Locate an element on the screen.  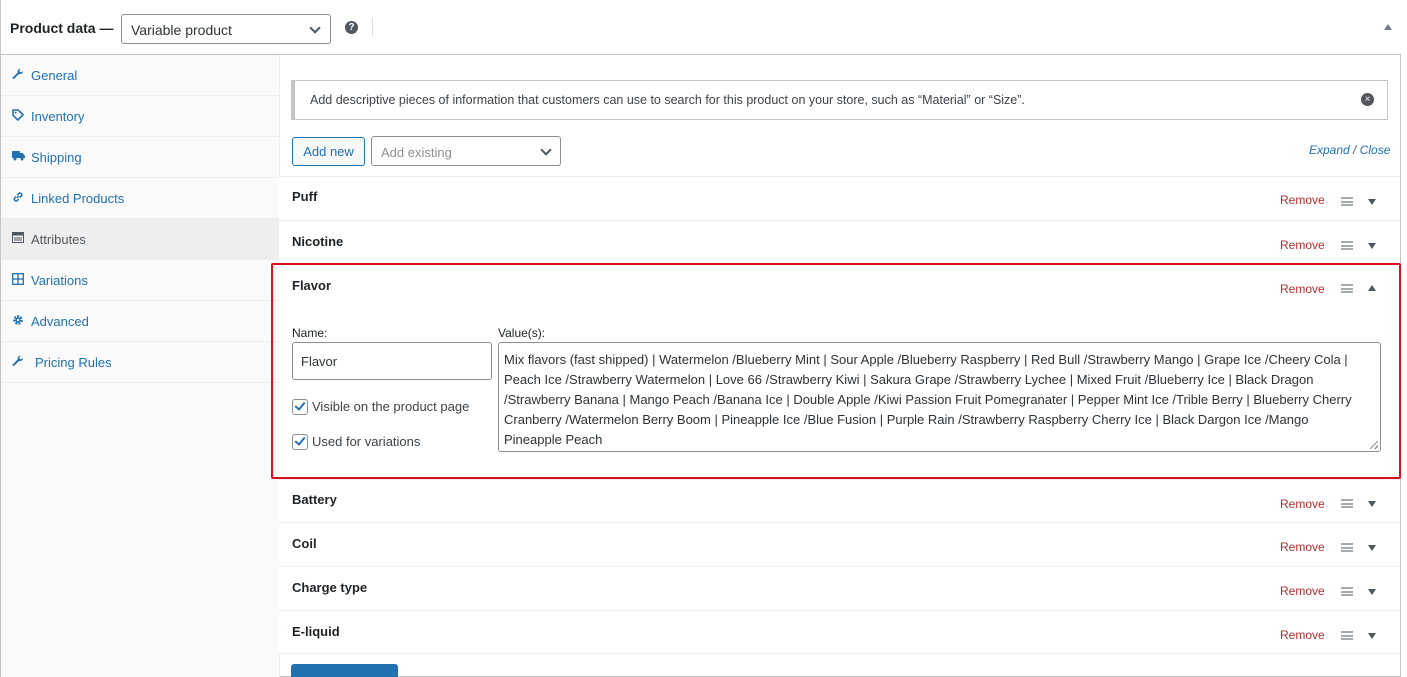
header-divider is located at coordinates (372, 27).